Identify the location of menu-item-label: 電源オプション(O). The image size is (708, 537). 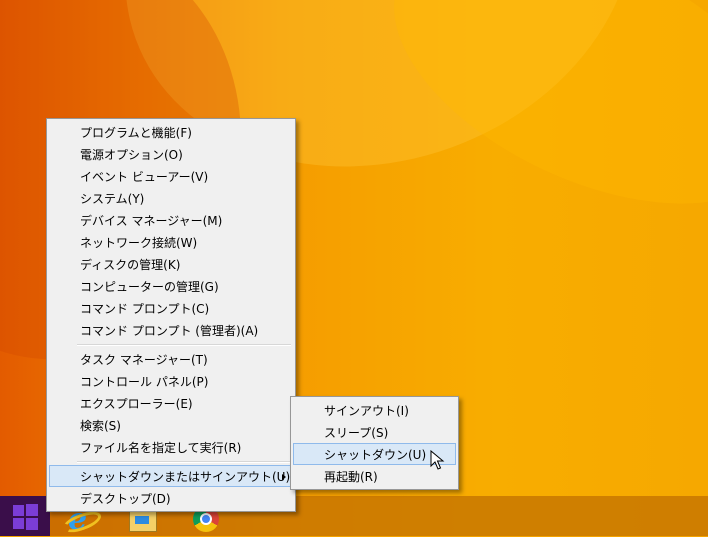
(131, 155).